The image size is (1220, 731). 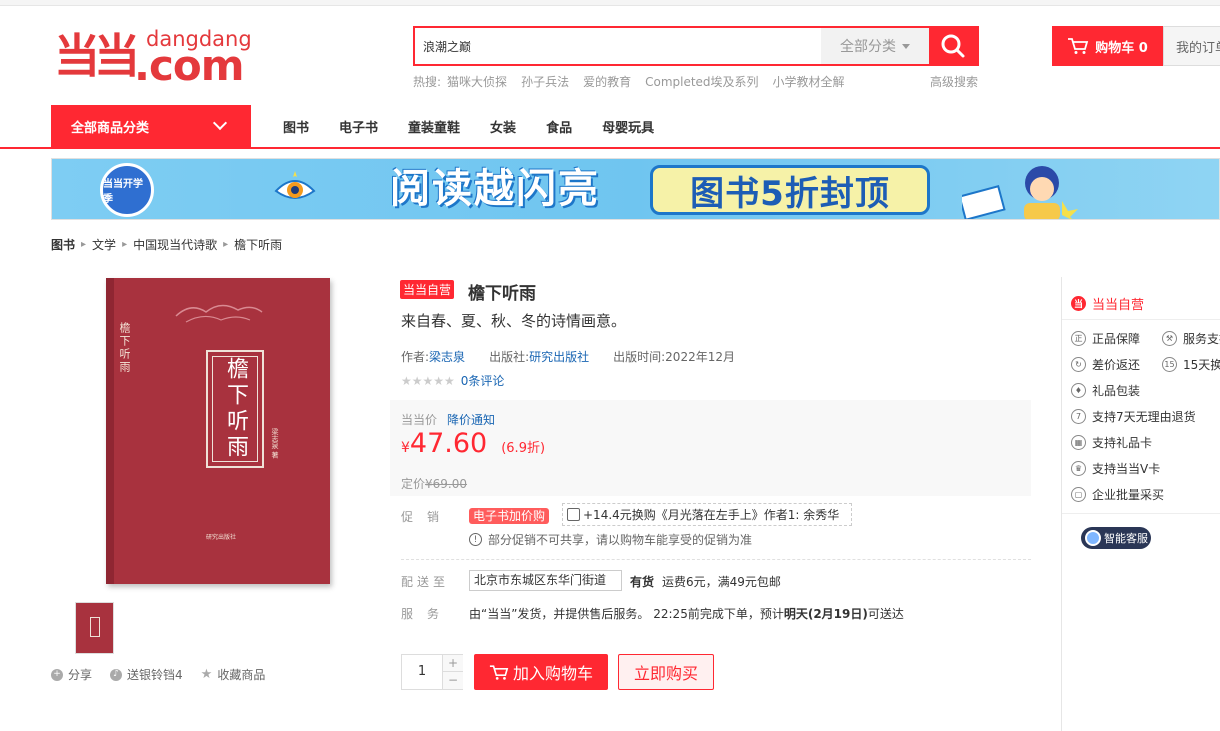 I want to click on briefcase-icon: ▢, so click(x=1078, y=494).